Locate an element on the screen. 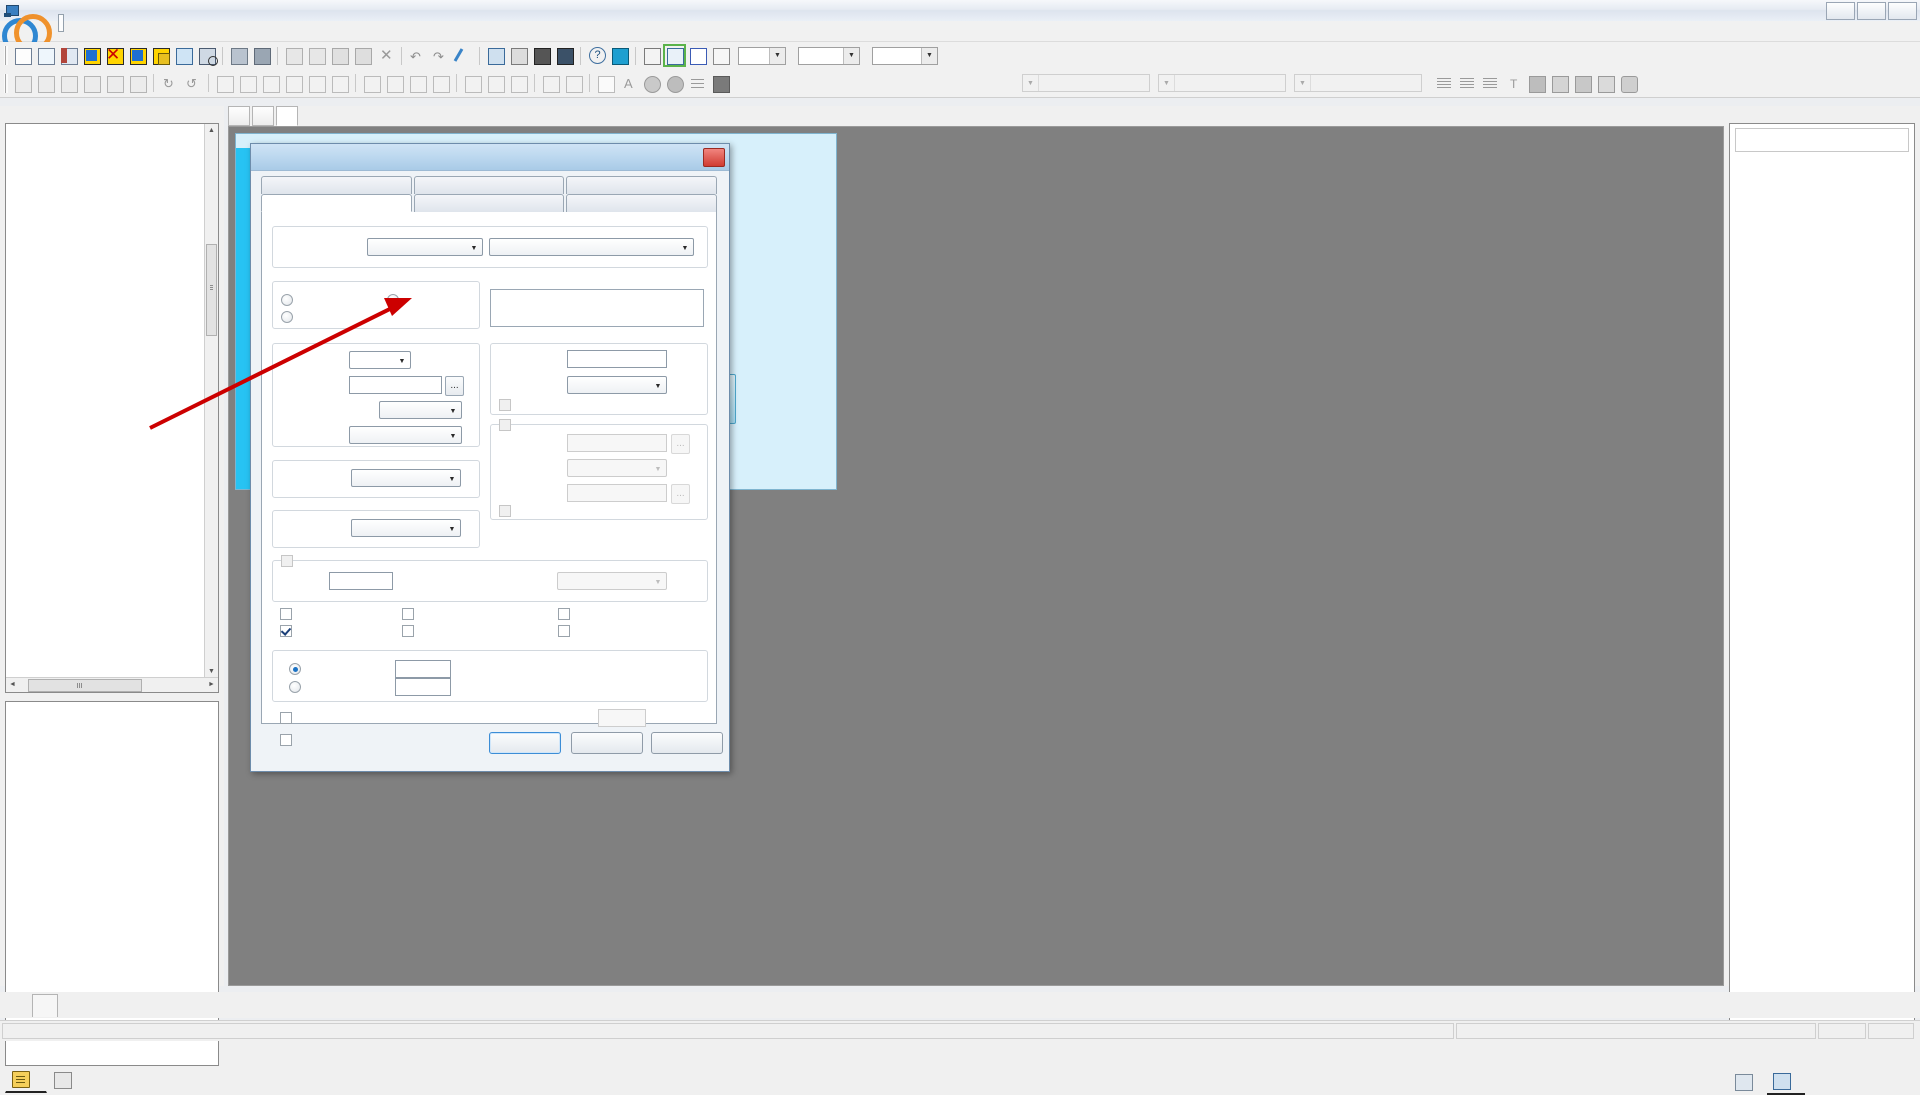  align-middle-icon is located at coordinates (270, 83).